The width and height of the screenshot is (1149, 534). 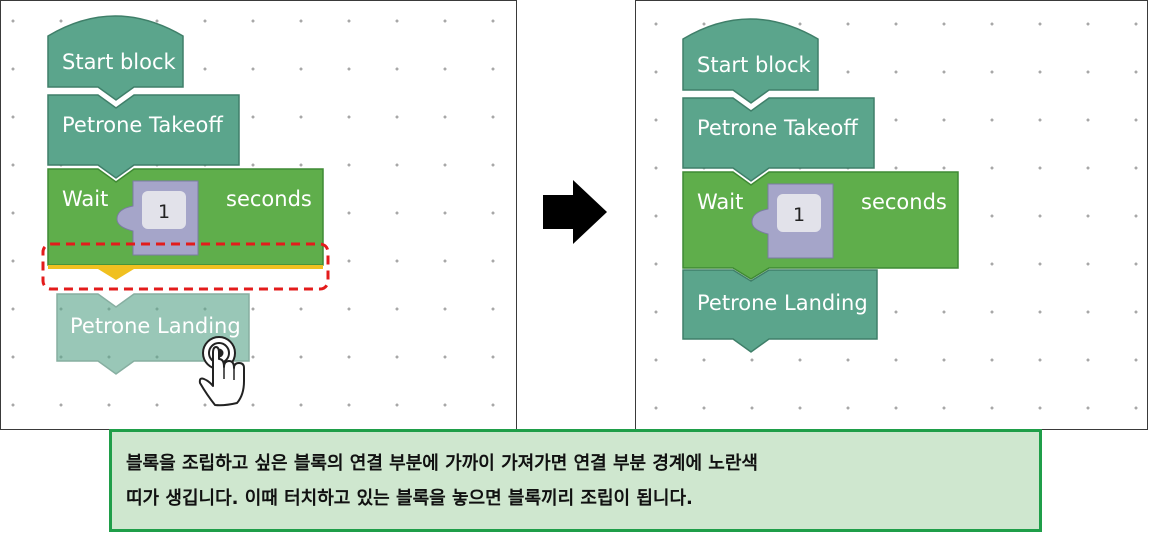 I want to click on arrow-right-icon, so click(x=575, y=212).